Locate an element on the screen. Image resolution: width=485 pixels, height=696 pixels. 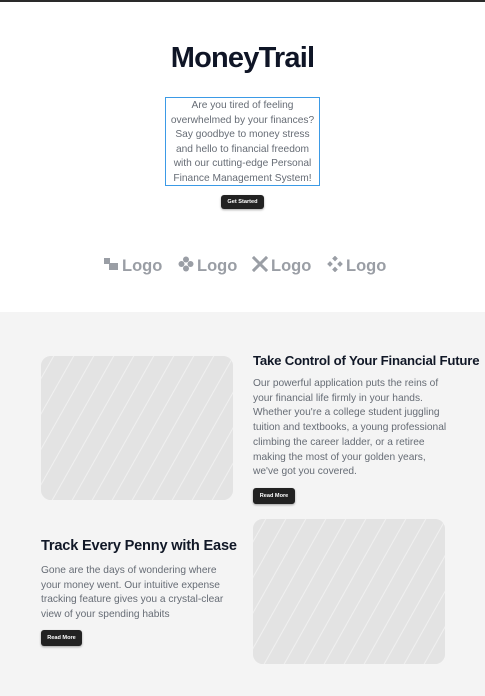
feature-title: Take Control of Your Financial Future is located at coordinates (366, 360).